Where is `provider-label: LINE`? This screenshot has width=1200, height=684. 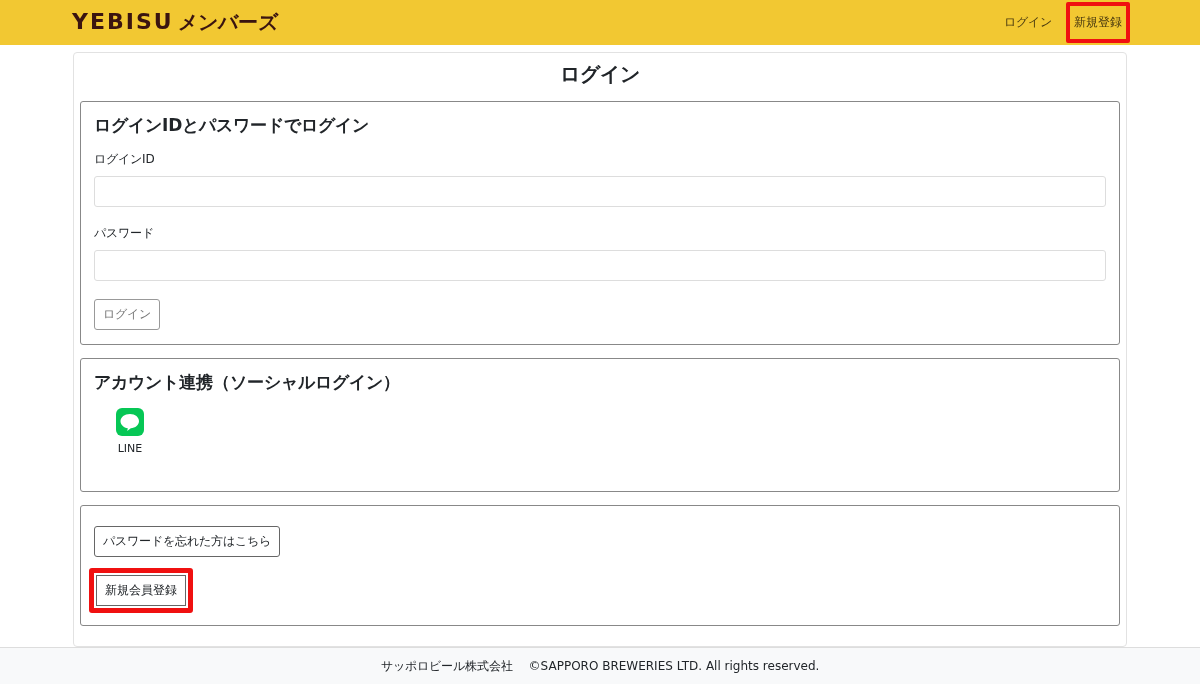
provider-label: LINE is located at coordinates (130, 449).